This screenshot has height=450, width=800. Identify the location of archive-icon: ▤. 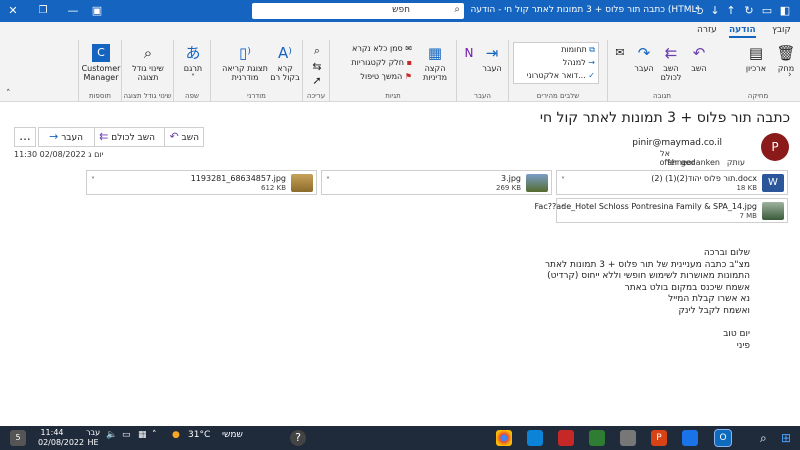
(756, 53).